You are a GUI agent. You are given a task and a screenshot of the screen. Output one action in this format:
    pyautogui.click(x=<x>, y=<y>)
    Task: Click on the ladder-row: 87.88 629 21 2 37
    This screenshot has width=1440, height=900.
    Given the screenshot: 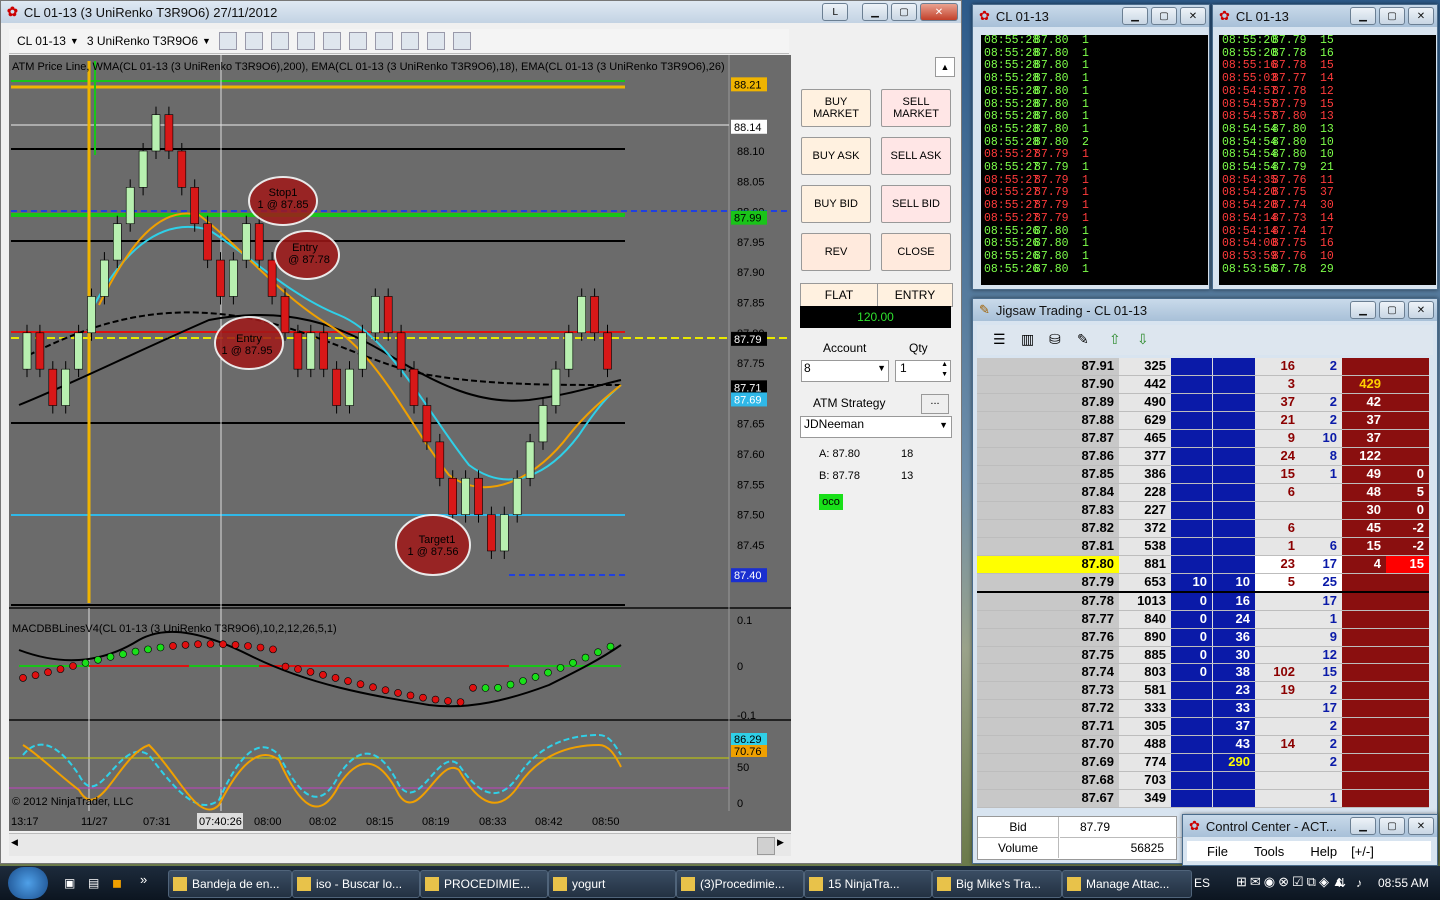 What is the action you would take?
    pyautogui.click(x=1203, y=420)
    